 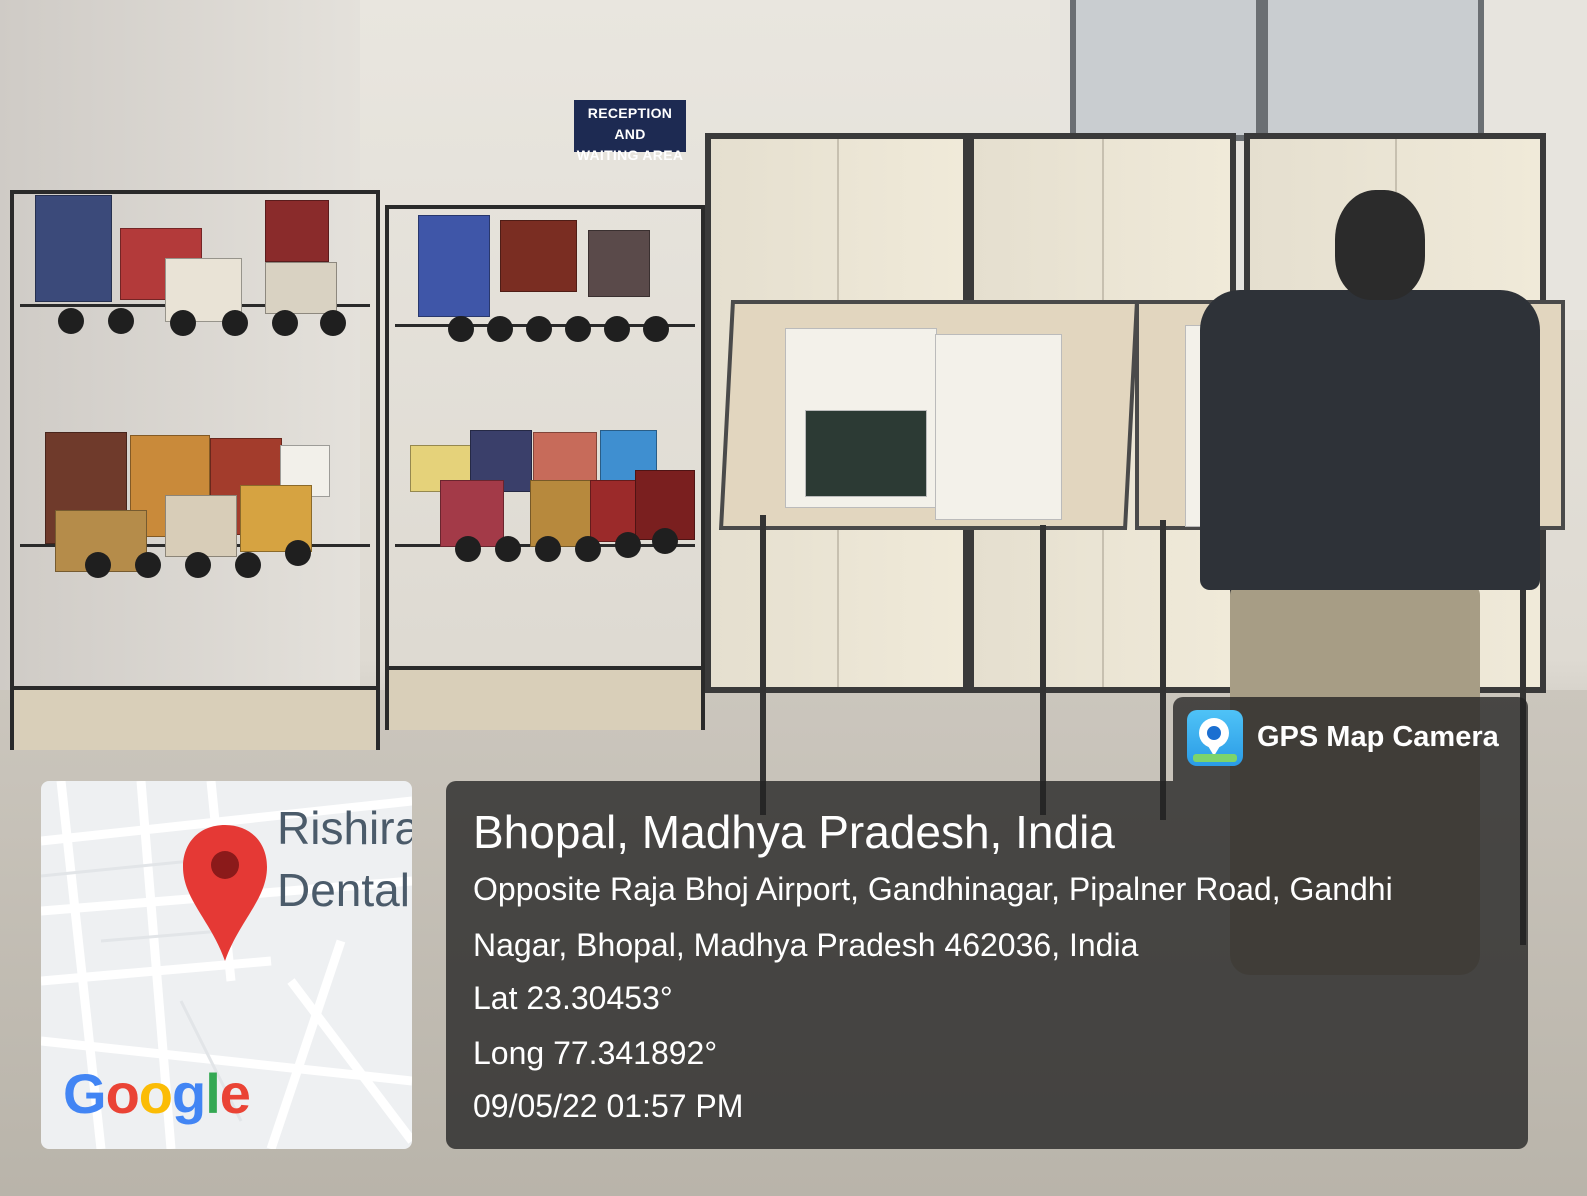 I want to click on gps-map-camera-icon, so click(x=1215, y=738).